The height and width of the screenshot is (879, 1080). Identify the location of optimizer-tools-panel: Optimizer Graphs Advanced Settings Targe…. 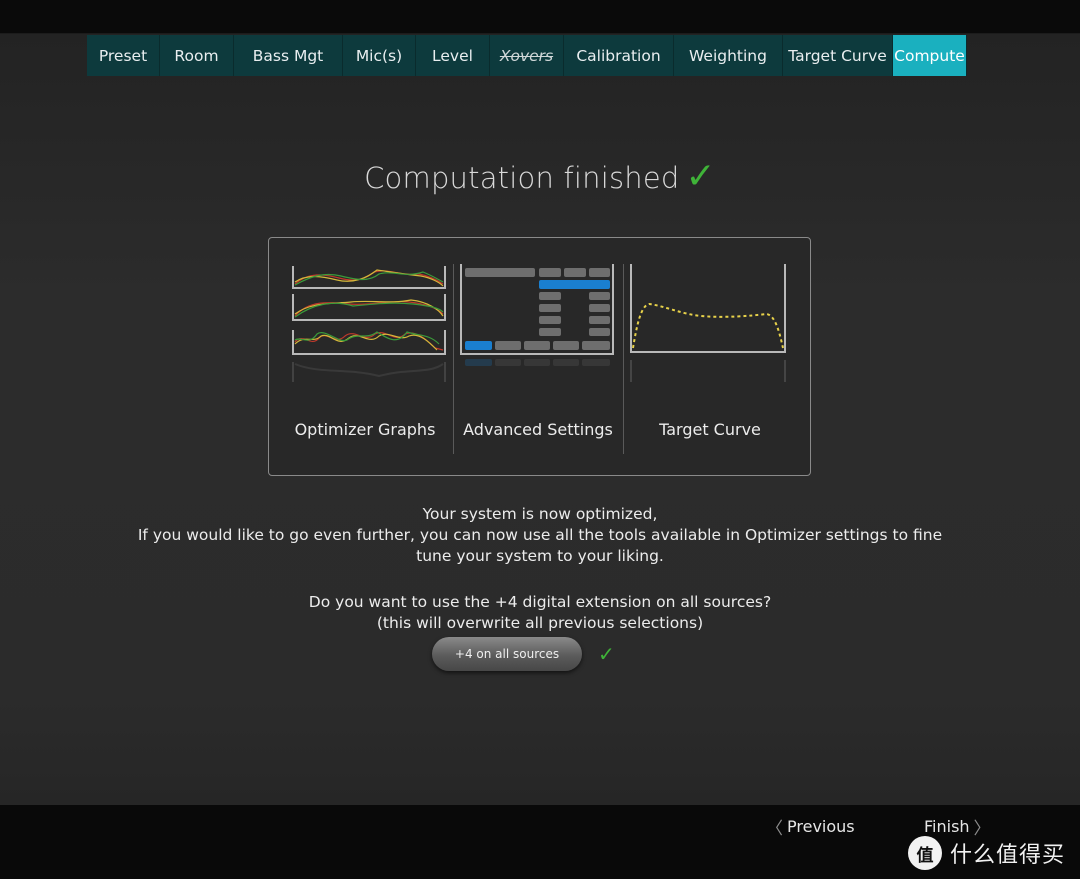
(539, 356).